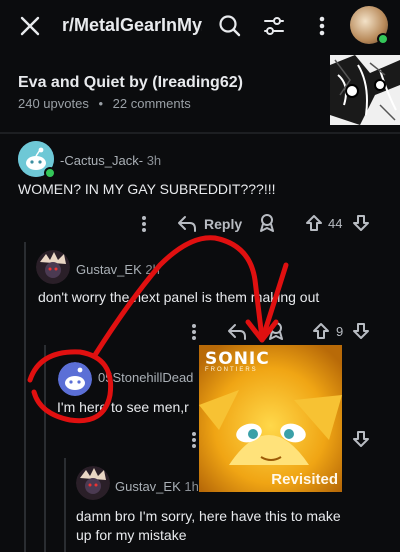 The width and height of the screenshot is (400, 552). I want to click on comment-username: 05StonehillDead, so click(148, 377).